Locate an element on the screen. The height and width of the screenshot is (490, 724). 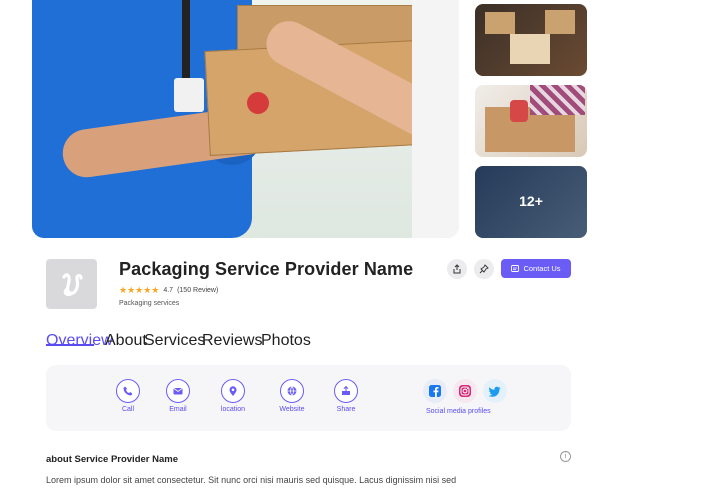
pin-icon is located at coordinates (484, 269).